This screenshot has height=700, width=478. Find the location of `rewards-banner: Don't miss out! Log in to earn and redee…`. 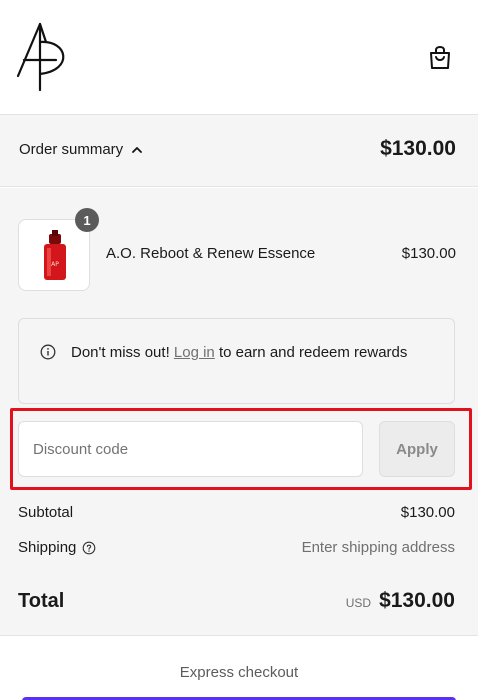

rewards-banner: Don't miss out! Log in to earn and redee… is located at coordinates (236, 361).